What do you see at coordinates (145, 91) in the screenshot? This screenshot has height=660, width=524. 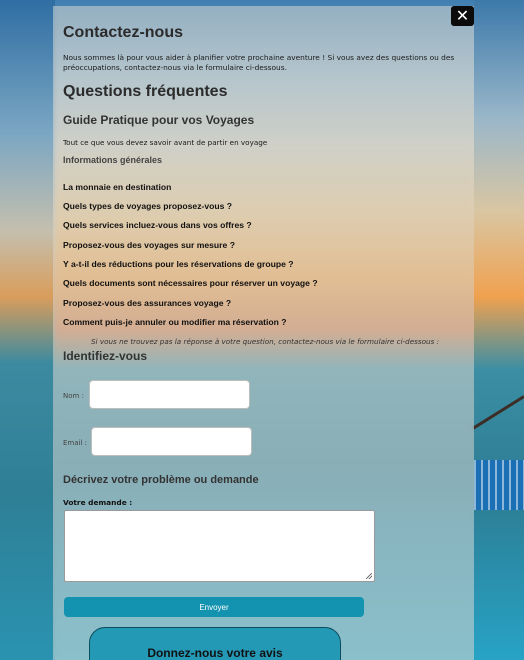 I see `faq-heading: Questions fréquentes` at bounding box center [145, 91].